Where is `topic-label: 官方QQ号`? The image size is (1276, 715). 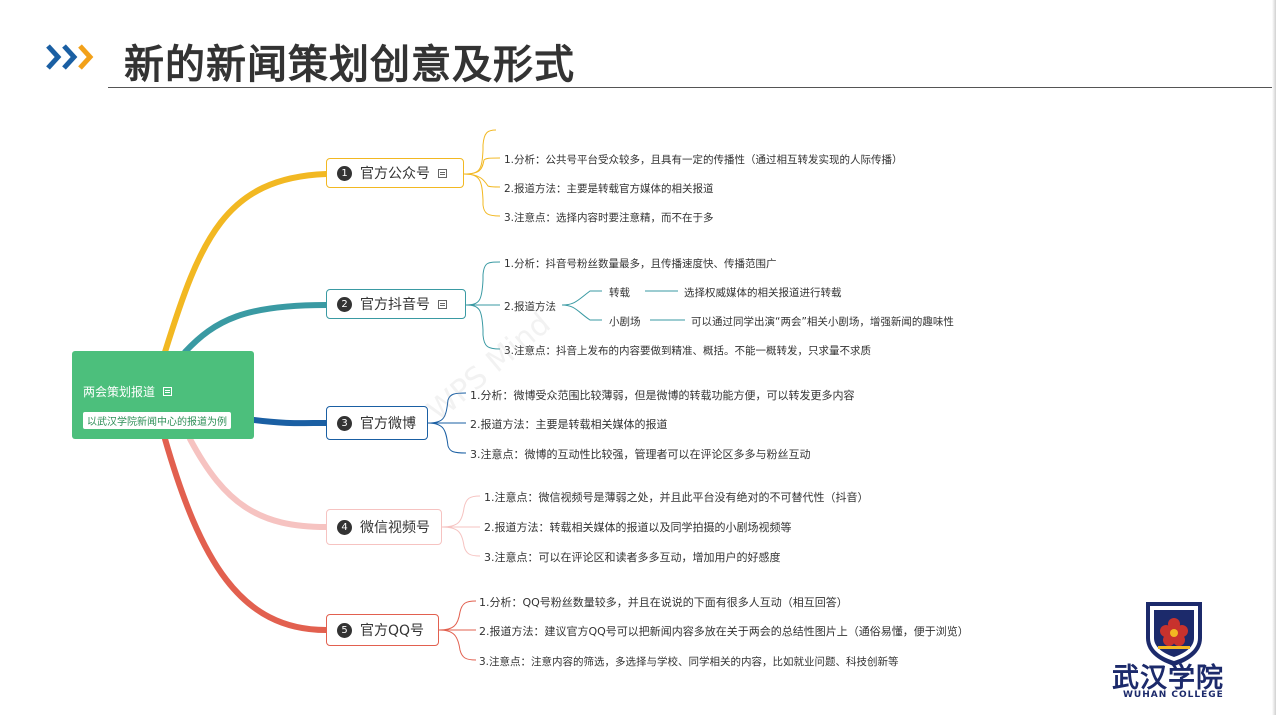 topic-label: 官方QQ号 is located at coordinates (392, 631).